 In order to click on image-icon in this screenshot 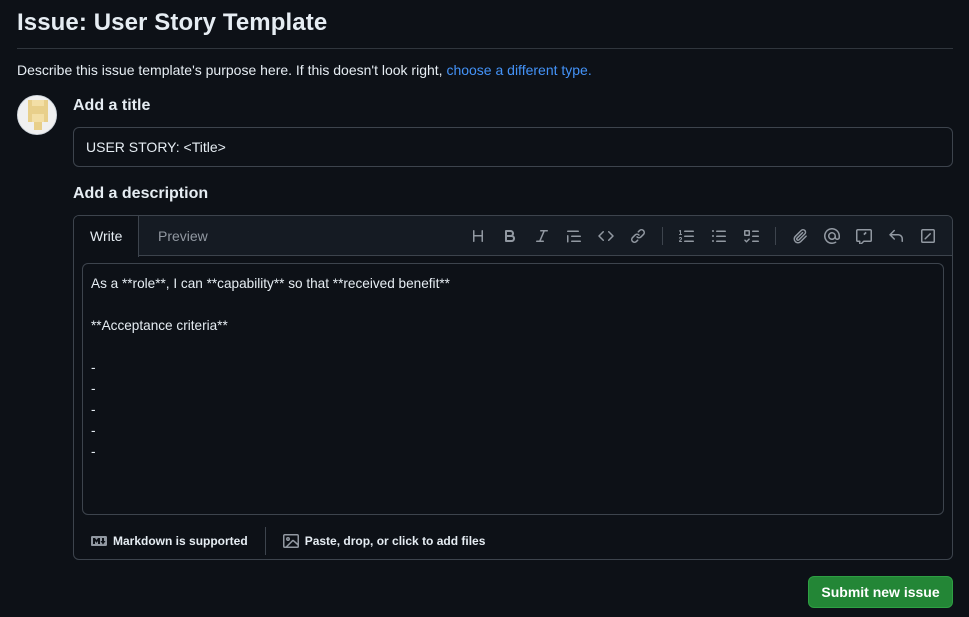, I will do `click(290, 541)`.